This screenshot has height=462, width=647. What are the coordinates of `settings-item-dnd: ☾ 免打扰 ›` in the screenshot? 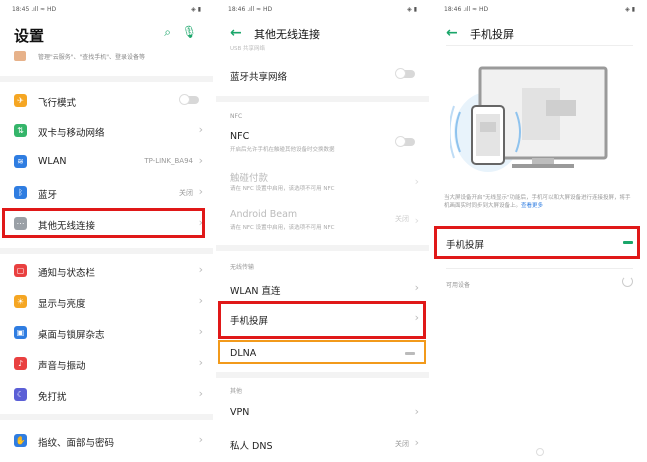 It's located at (106, 395).